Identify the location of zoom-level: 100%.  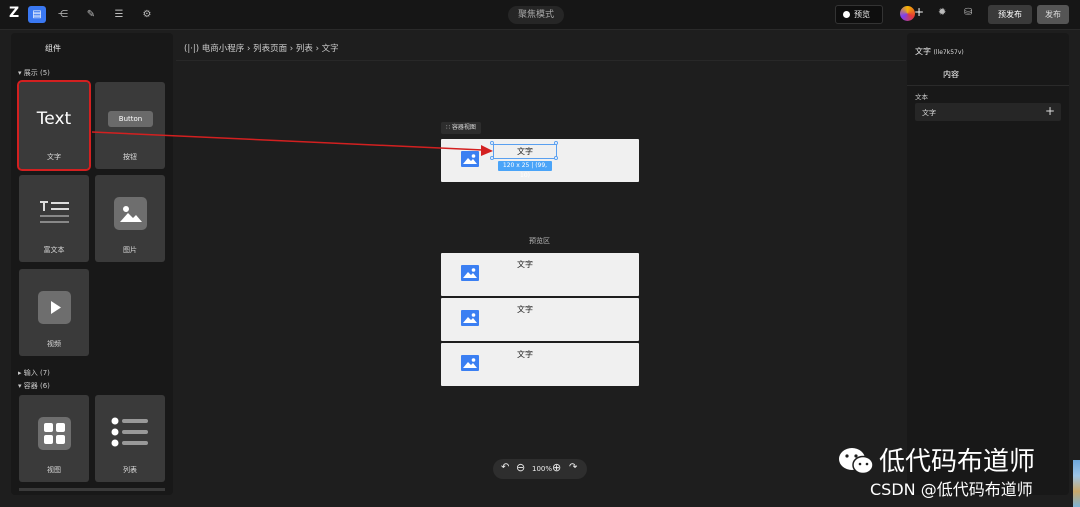
(542, 469).